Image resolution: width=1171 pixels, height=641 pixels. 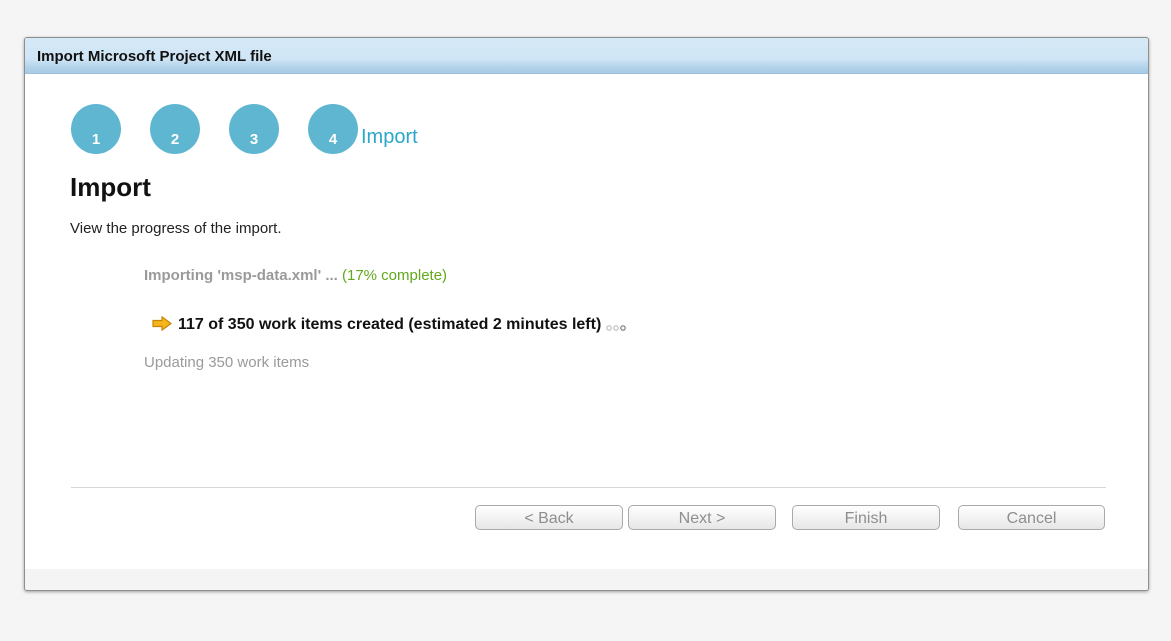 What do you see at coordinates (154, 56) in the screenshot?
I see `dialog-title: Import Microsoft Project XML file` at bounding box center [154, 56].